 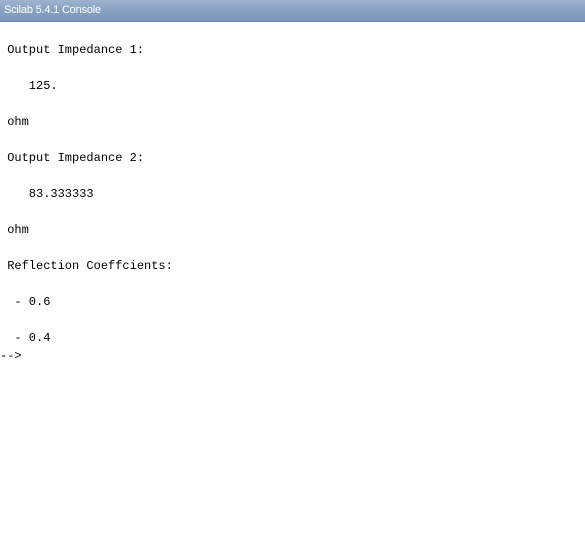 What do you see at coordinates (52, 10) in the screenshot?
I see `window-title: Scilab 5.4.1 Console` at bounding box center [52, 10].